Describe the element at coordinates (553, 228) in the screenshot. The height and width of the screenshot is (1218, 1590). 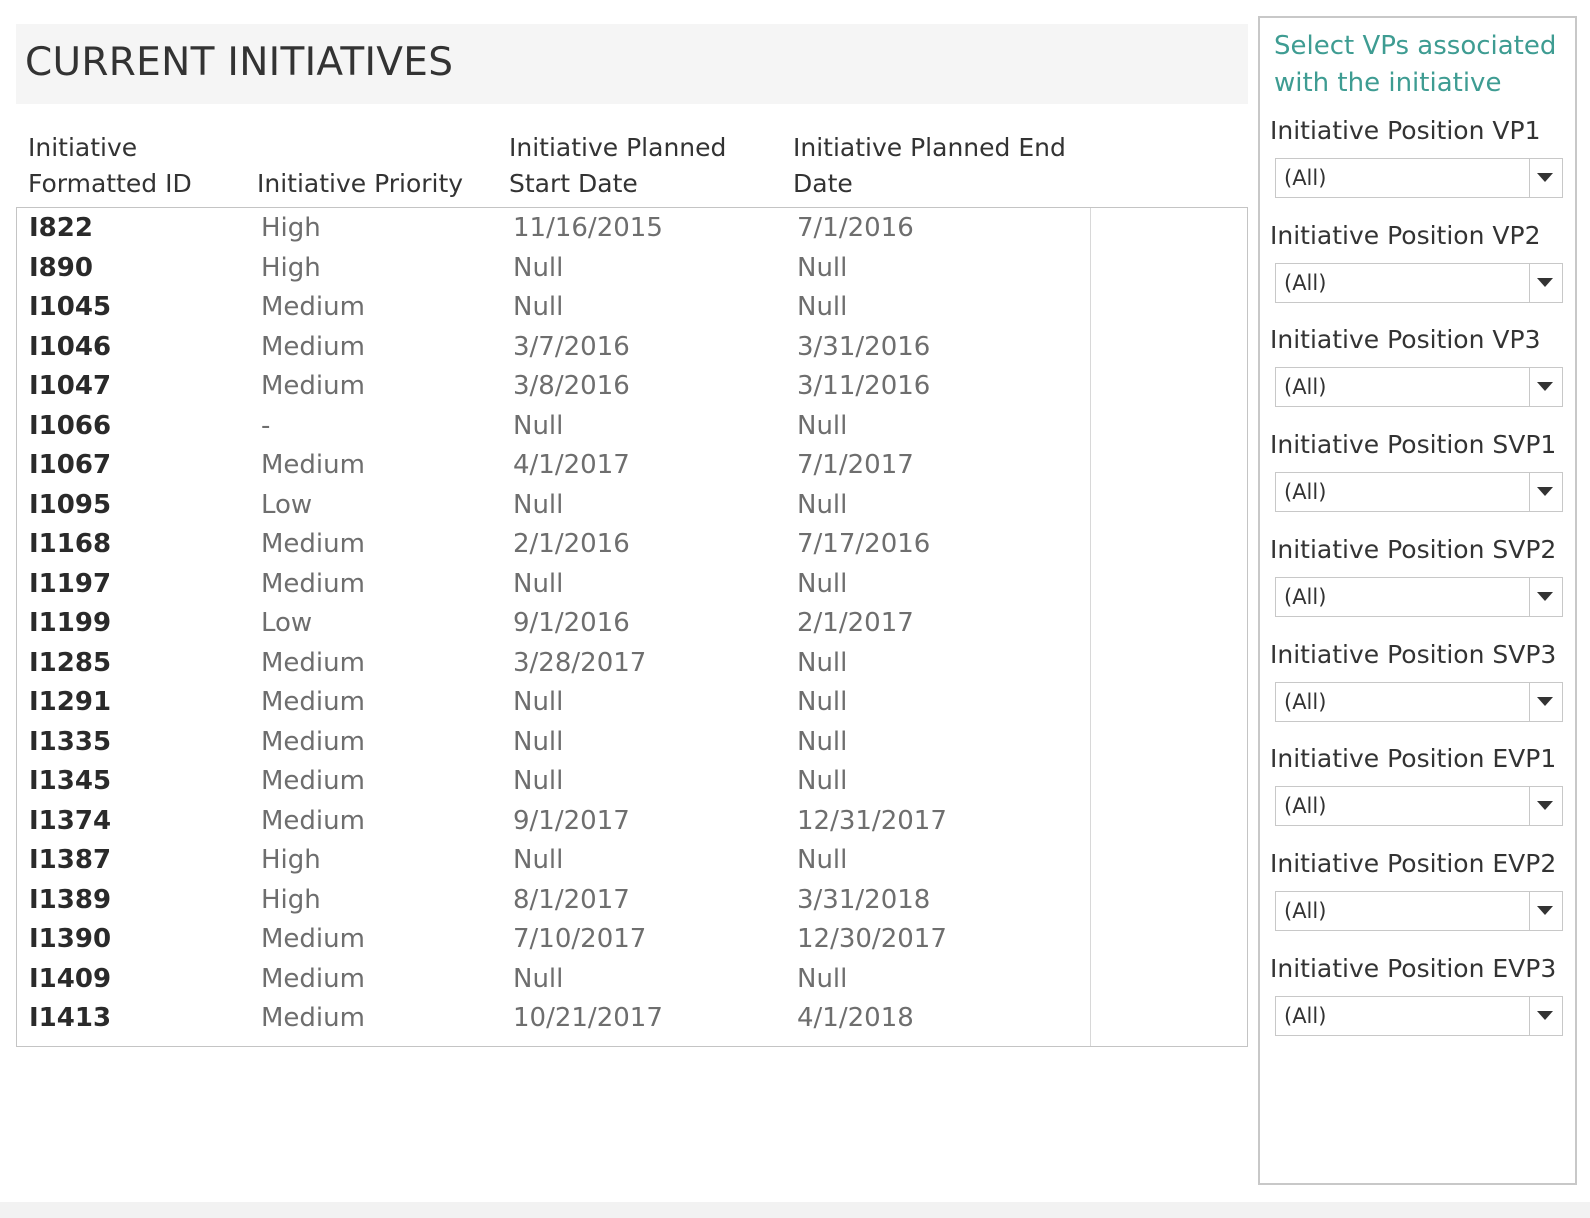
I see `table-row: I822 High 11/16/2015 7/1/2016` at that location.